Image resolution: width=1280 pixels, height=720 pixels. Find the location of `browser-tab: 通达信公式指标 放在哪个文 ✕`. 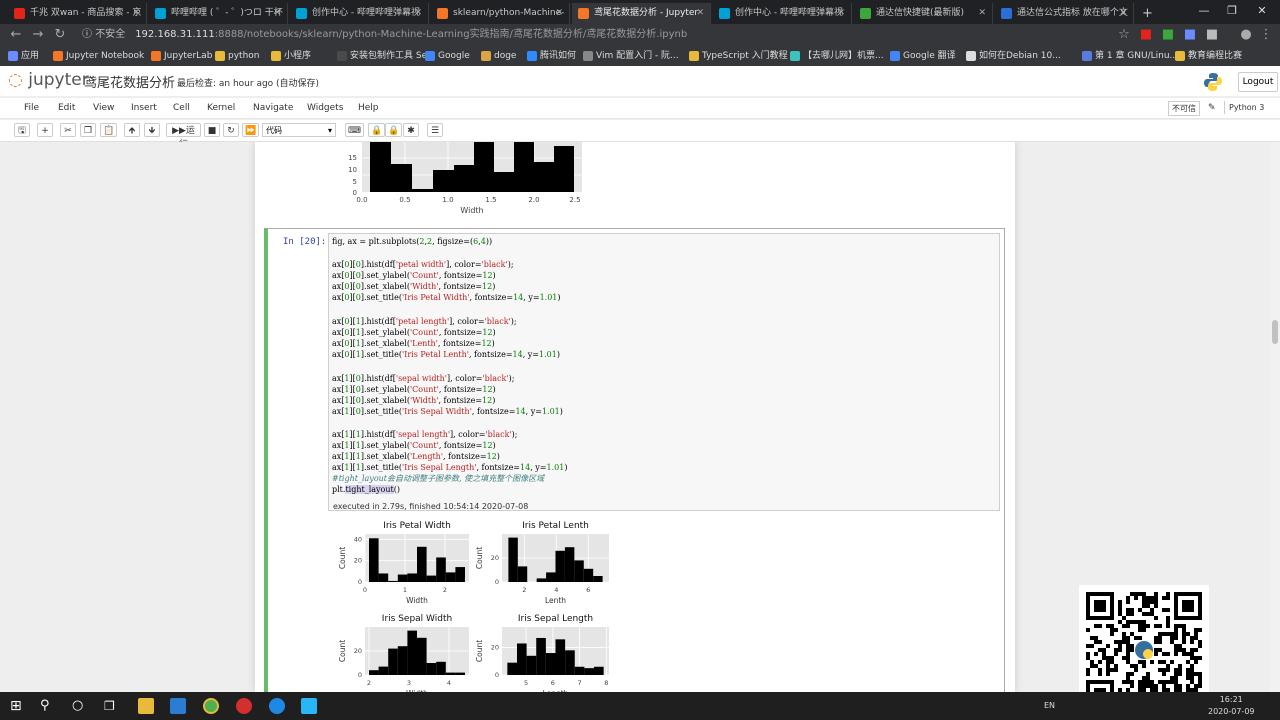

browser-tab: 通达信公式指标 放在哪个文 ✕ is located at coordinates (1064, 13).